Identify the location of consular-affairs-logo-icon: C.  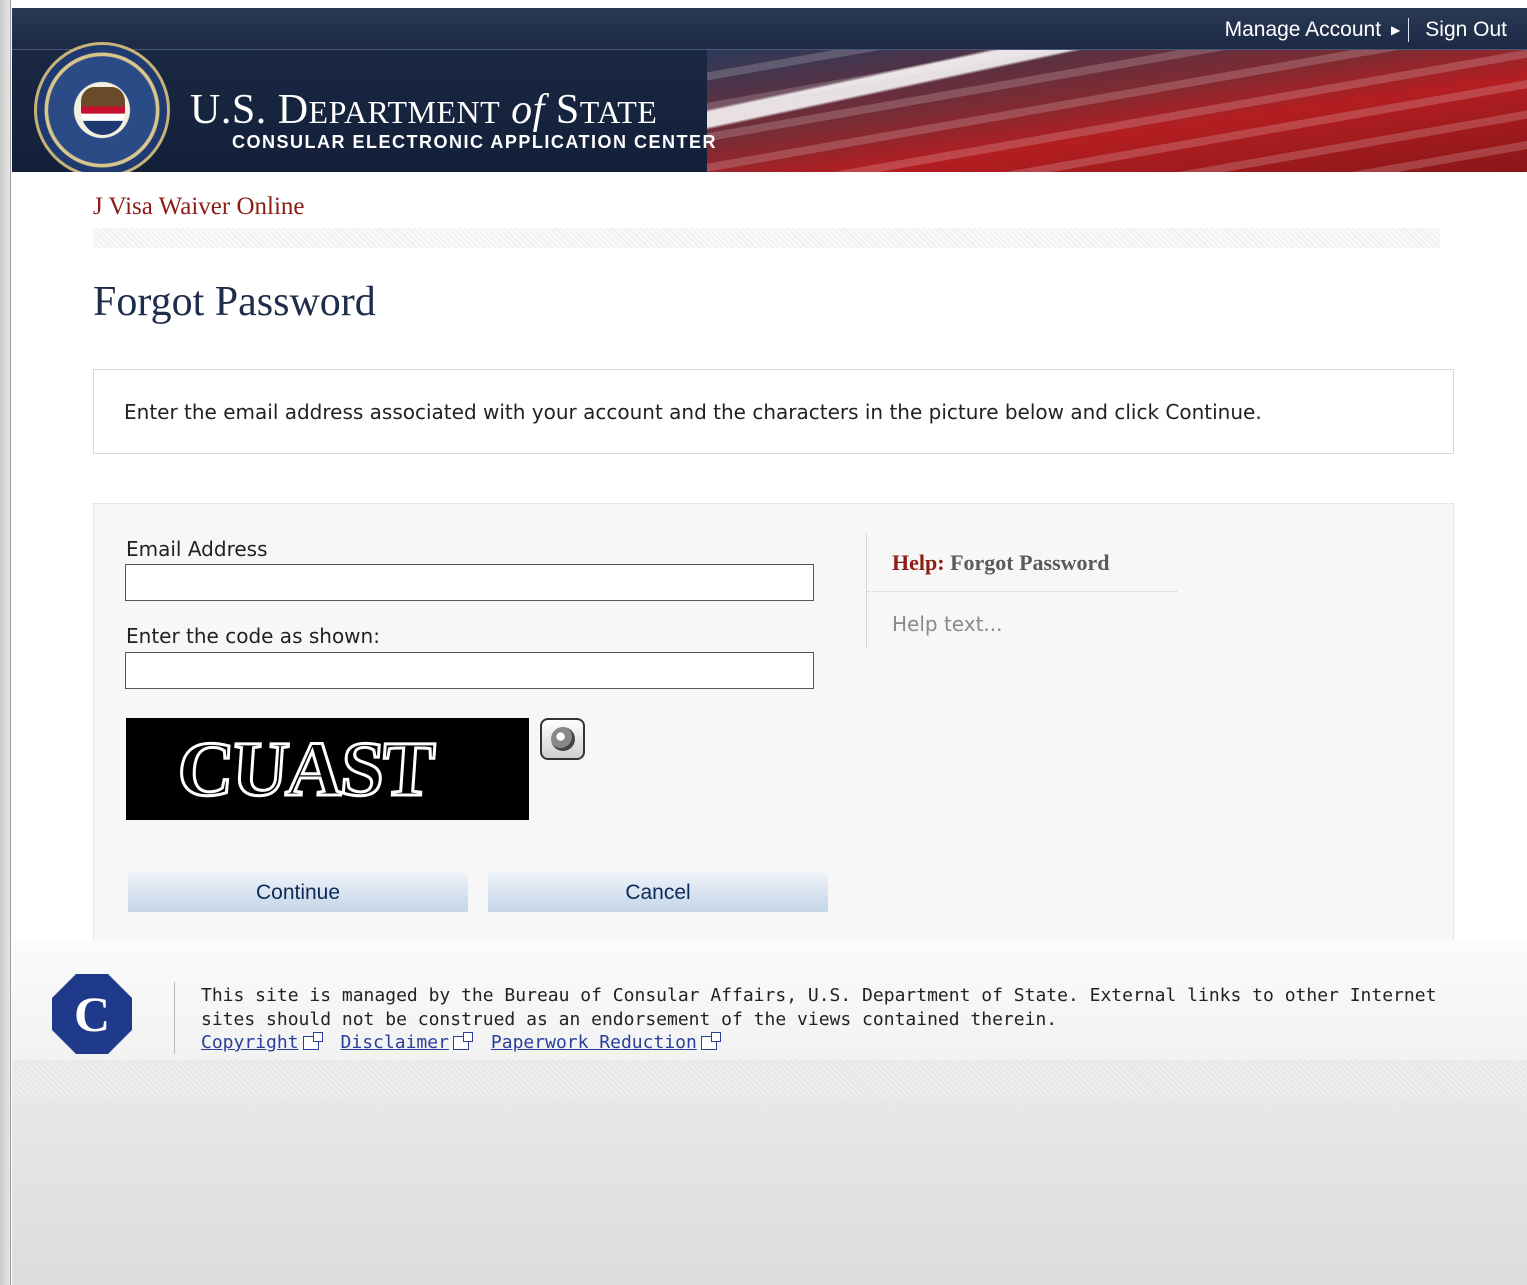
(92, 1014).